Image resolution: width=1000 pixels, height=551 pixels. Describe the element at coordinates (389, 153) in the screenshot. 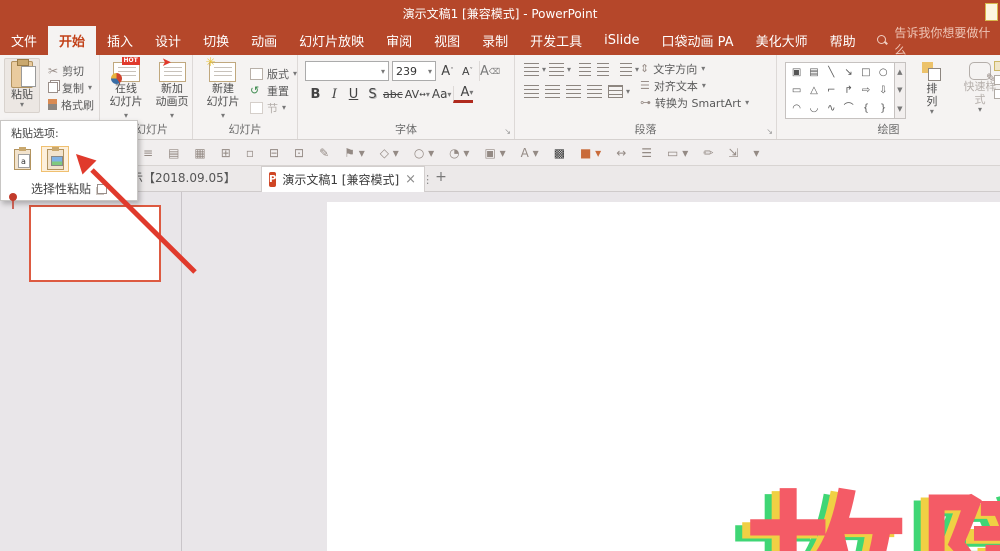

I see `toolbar-icon-9: ◇ ▾` at that location.